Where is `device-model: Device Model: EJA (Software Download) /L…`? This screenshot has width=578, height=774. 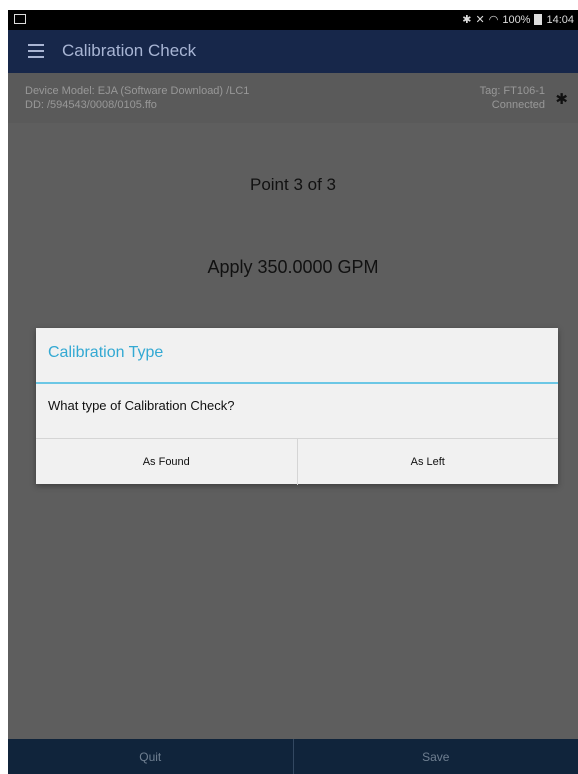
device-model: Device Model: EJA (Software Download) /L… is located at coordinates (137, 91).